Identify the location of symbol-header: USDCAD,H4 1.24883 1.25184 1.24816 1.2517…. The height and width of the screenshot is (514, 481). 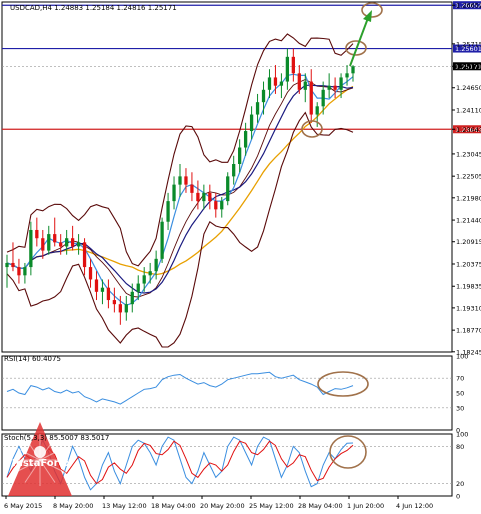
(93, 8).